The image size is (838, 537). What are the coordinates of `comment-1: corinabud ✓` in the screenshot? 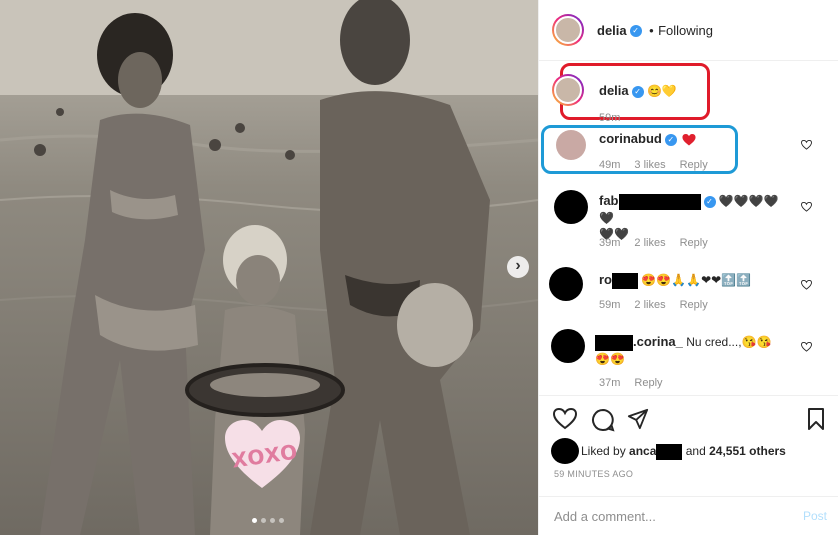 It's located at (647, 139).